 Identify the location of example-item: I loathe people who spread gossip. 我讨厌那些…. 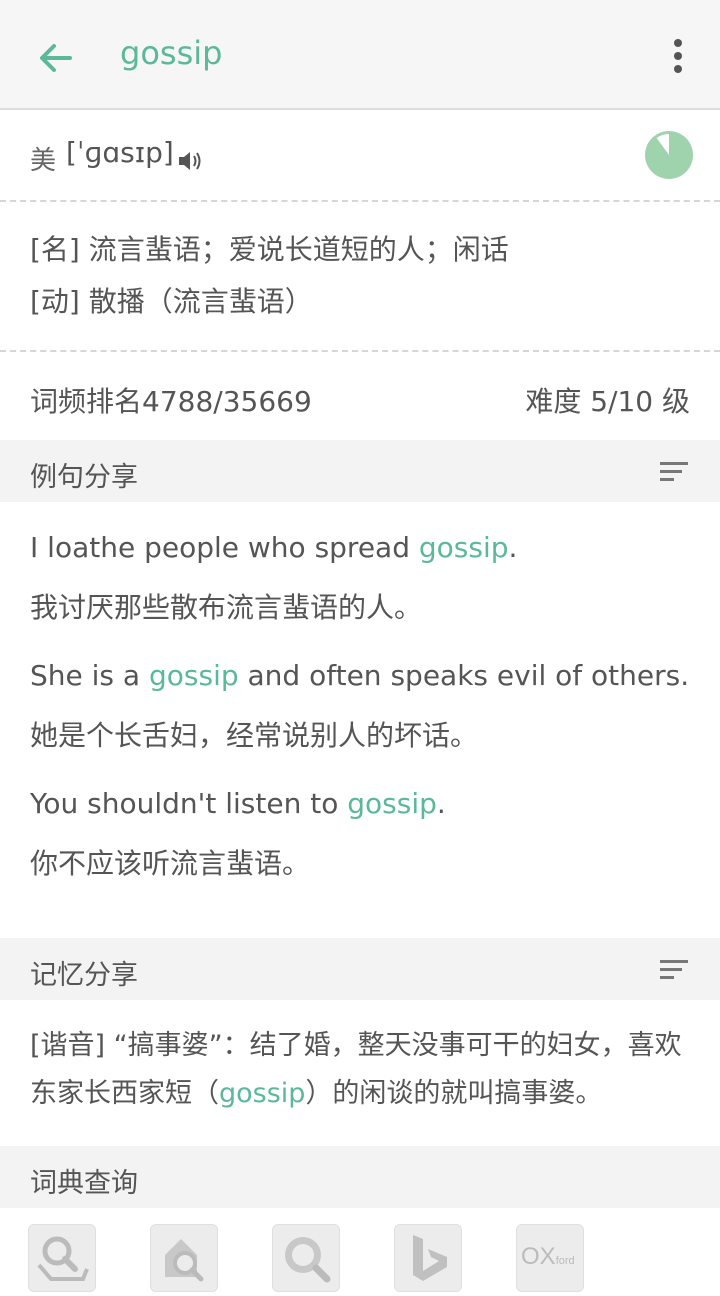
(360, 578).